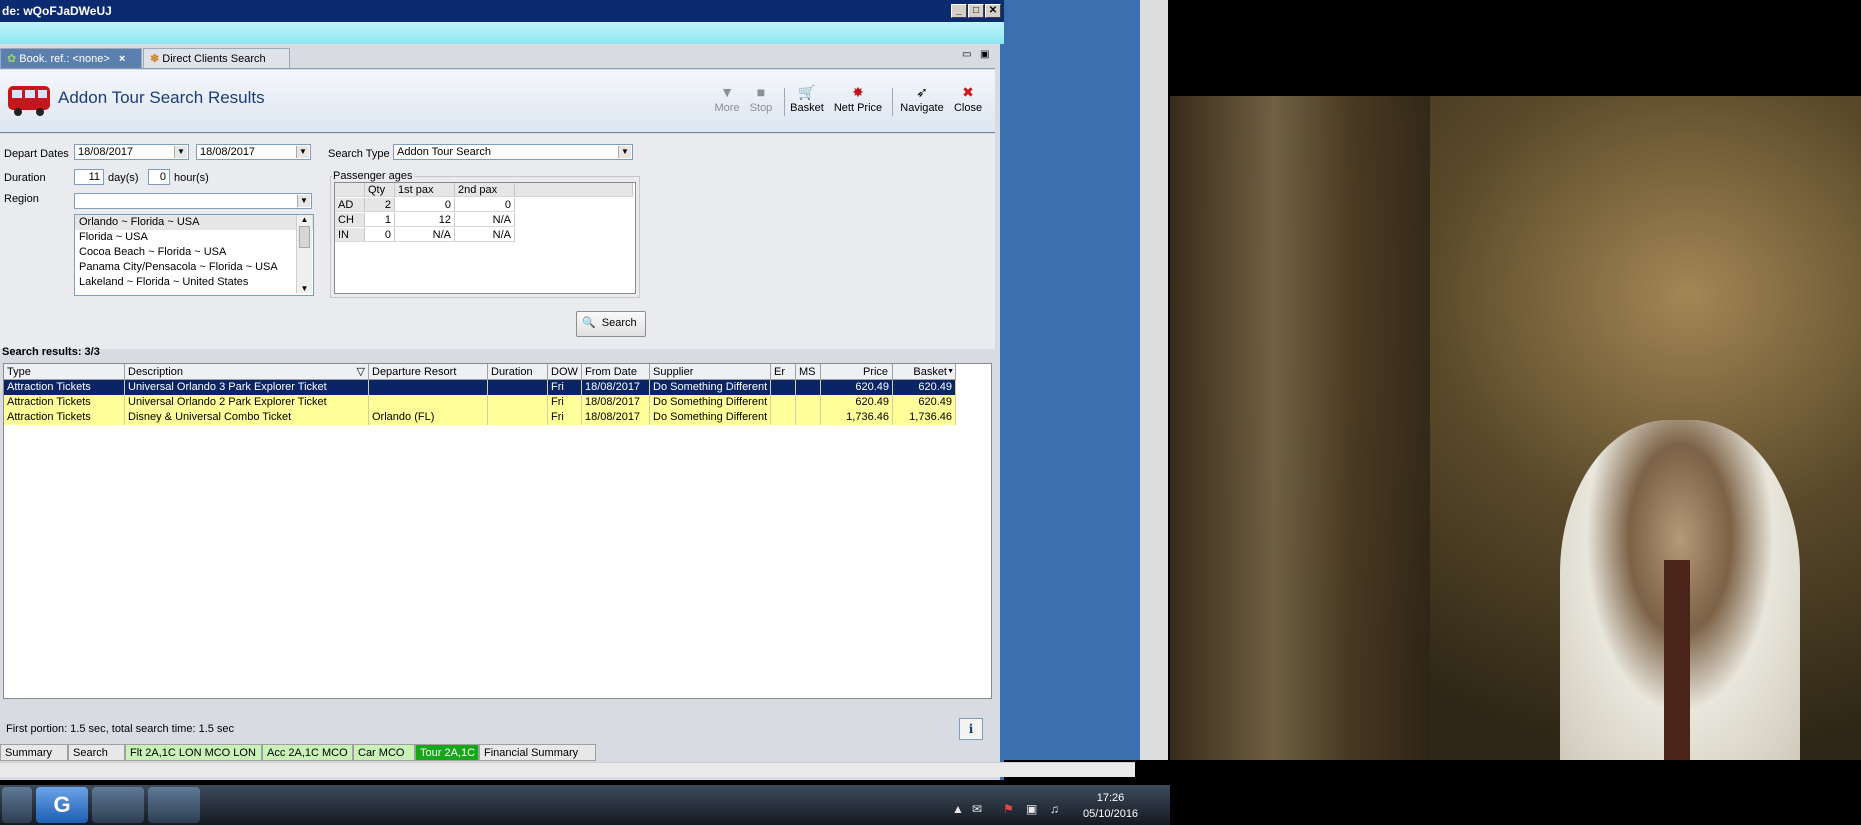 The width and height of the screenshot is (1861, 825). Describe the element at coordinates (1154, 380) in the screenshot. I see `splitter-bar` at that location.